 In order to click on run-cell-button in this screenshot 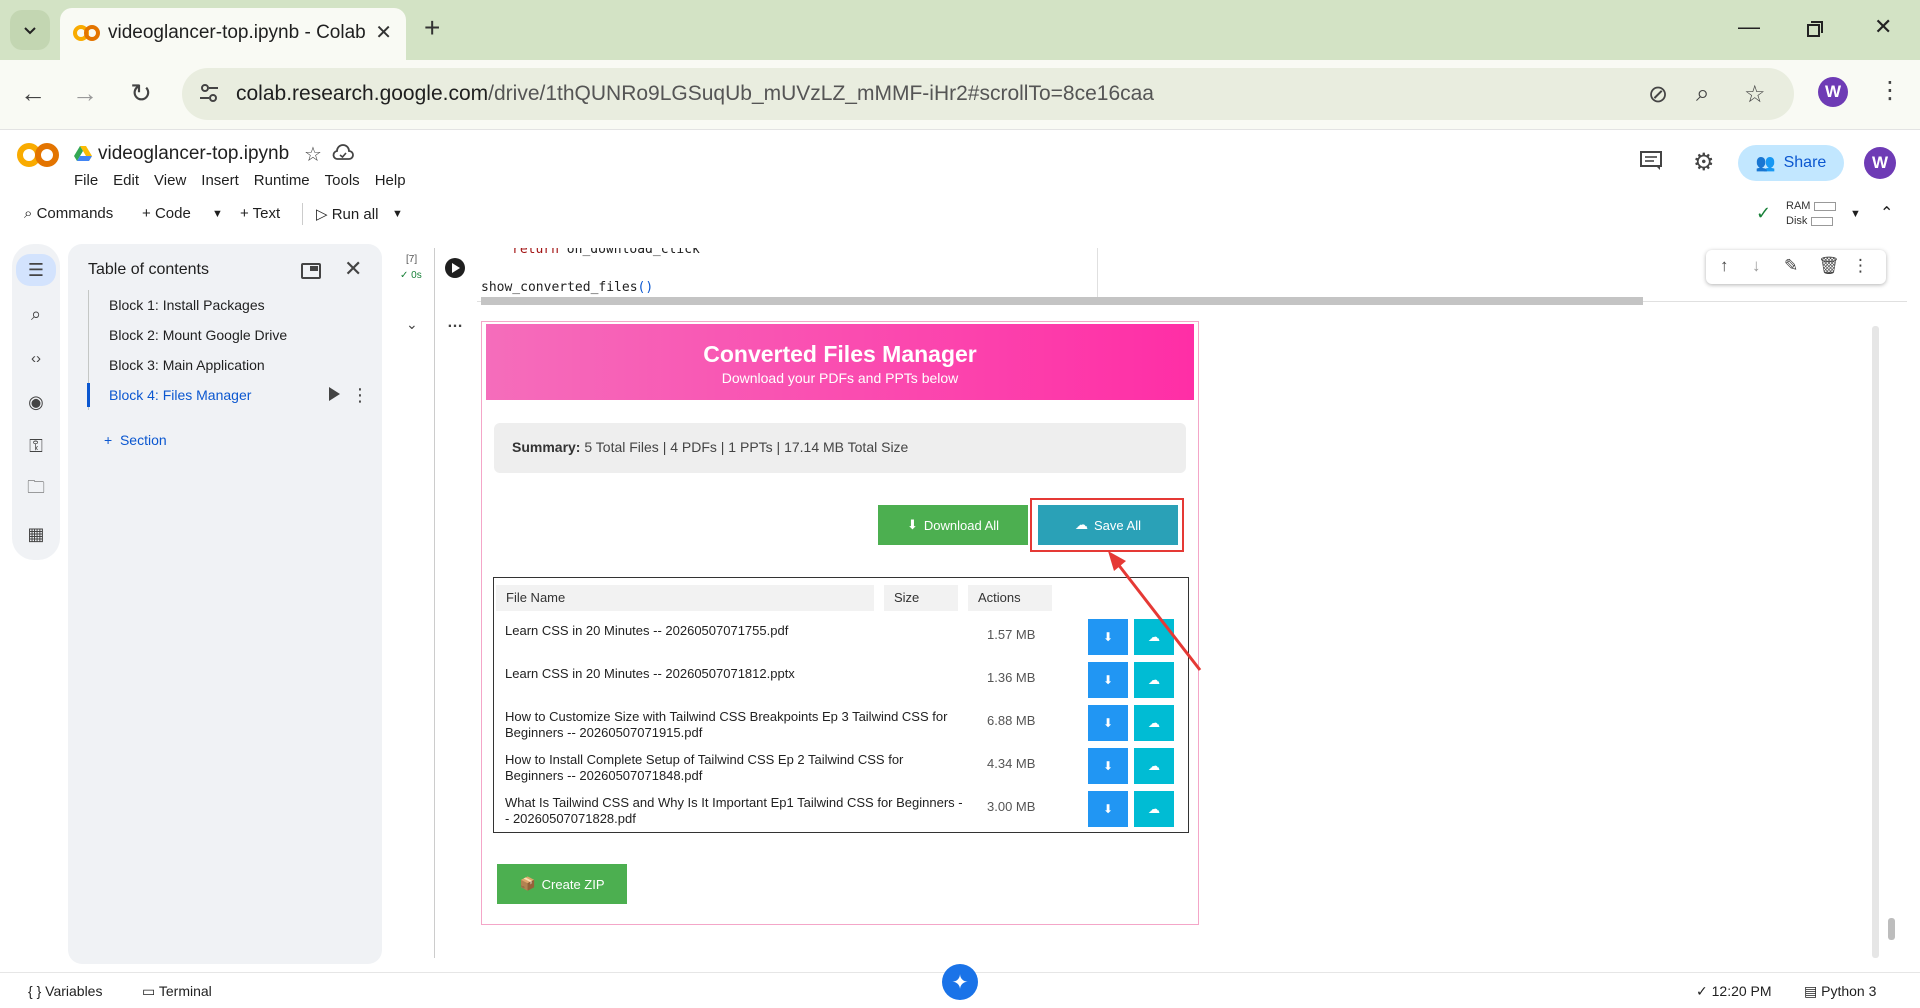, I will do `click(455, 268)`.